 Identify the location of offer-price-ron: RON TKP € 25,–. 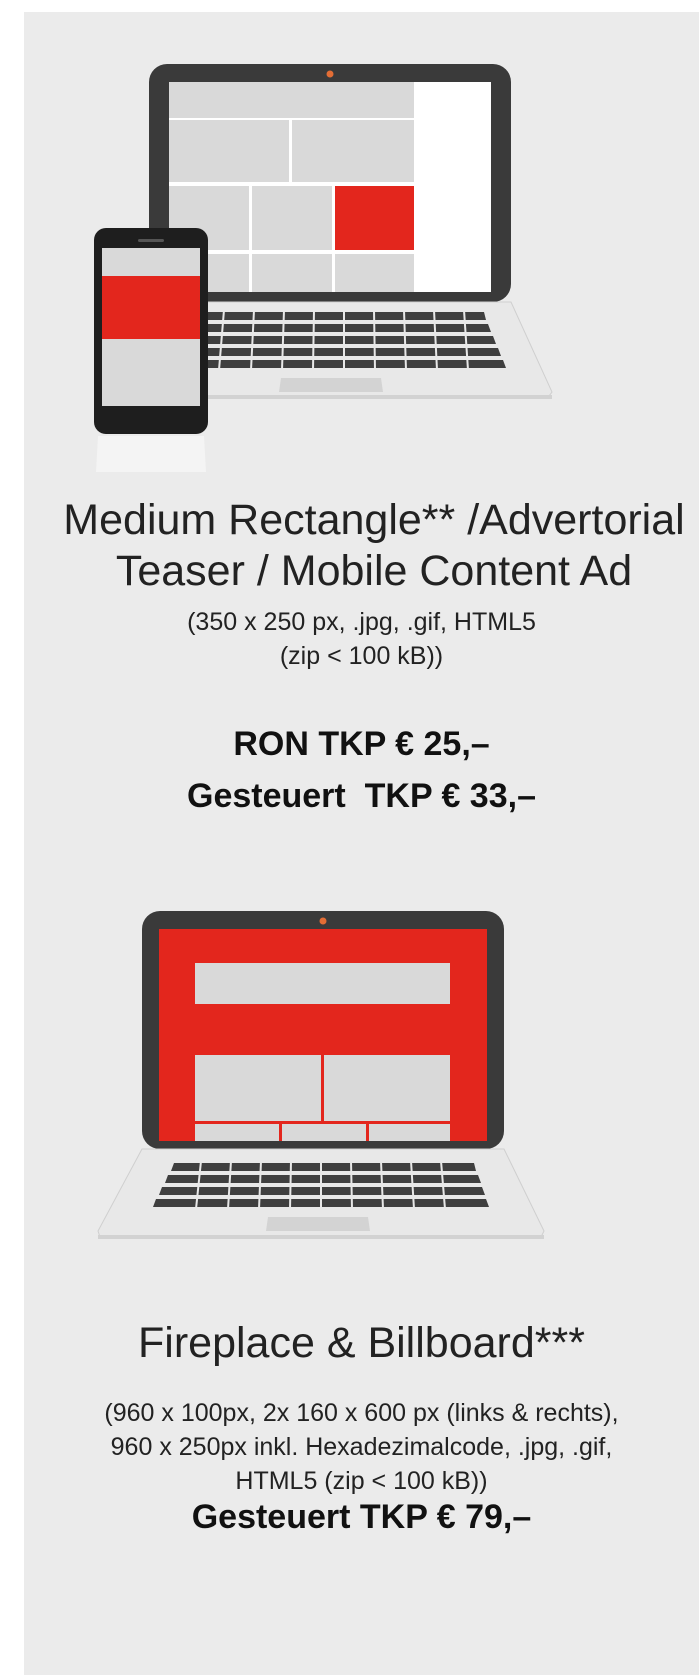
(361, 744).